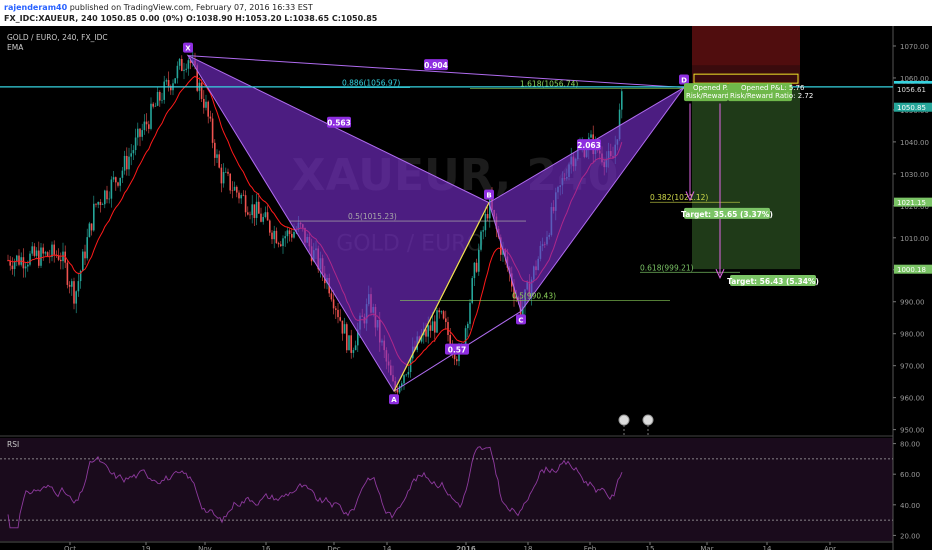 The height and width of the screenshot is (550, 932). Describe the element at coordinates (35, 7) in the screenshot. I see `author-link: rajenderam40` at that location.